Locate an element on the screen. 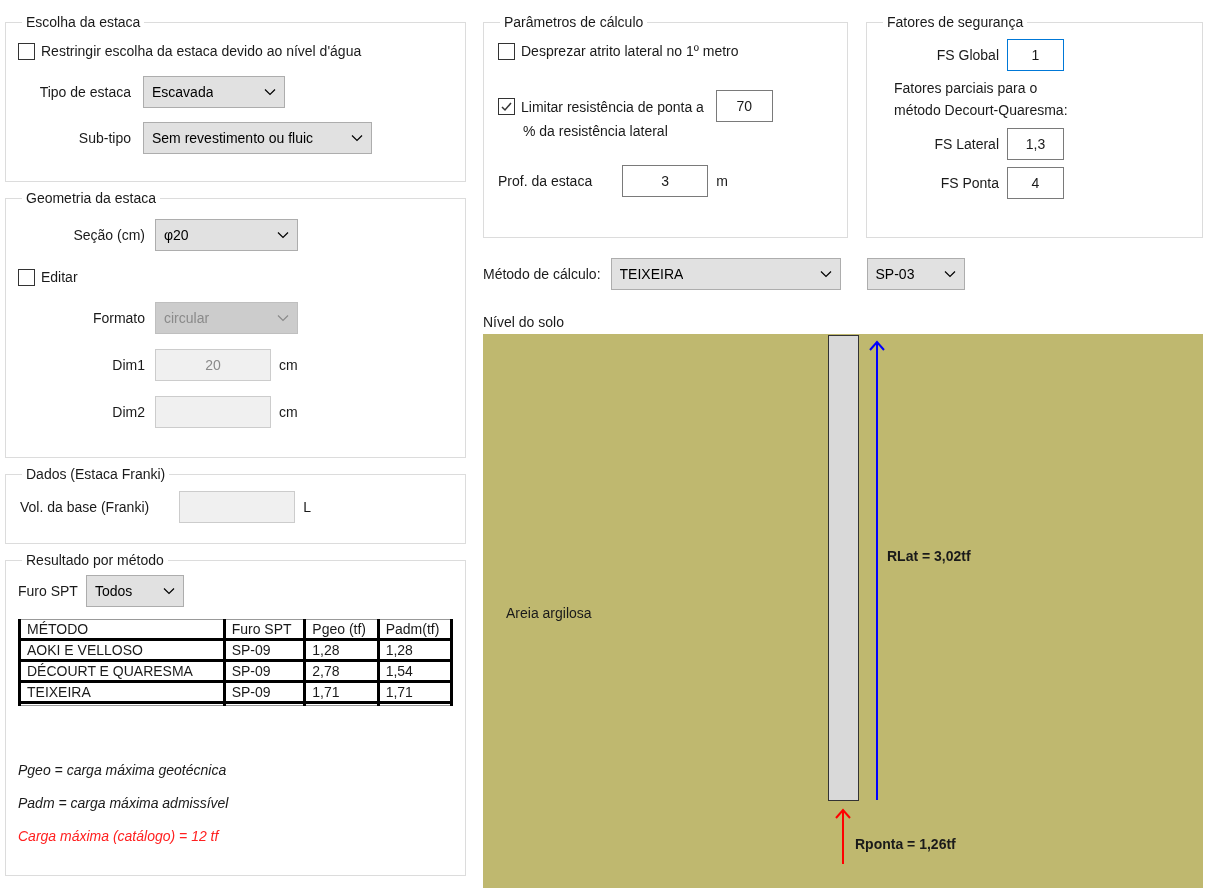 The image size is (1213, 890). field-label: Vol. da base (Franki) is located at coordinates (85, 507).